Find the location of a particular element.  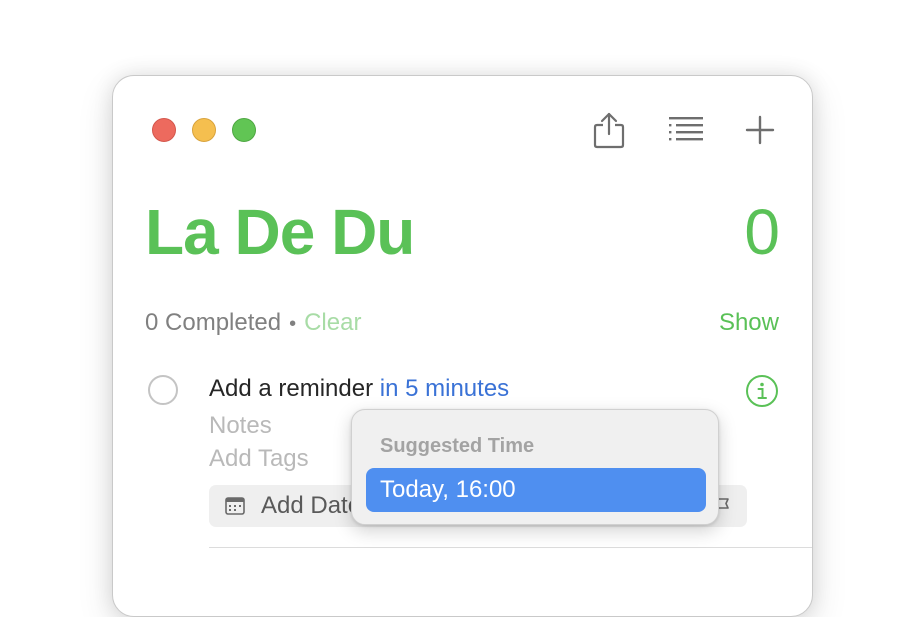

reminder-info-button is located at coordinates (762, 391).